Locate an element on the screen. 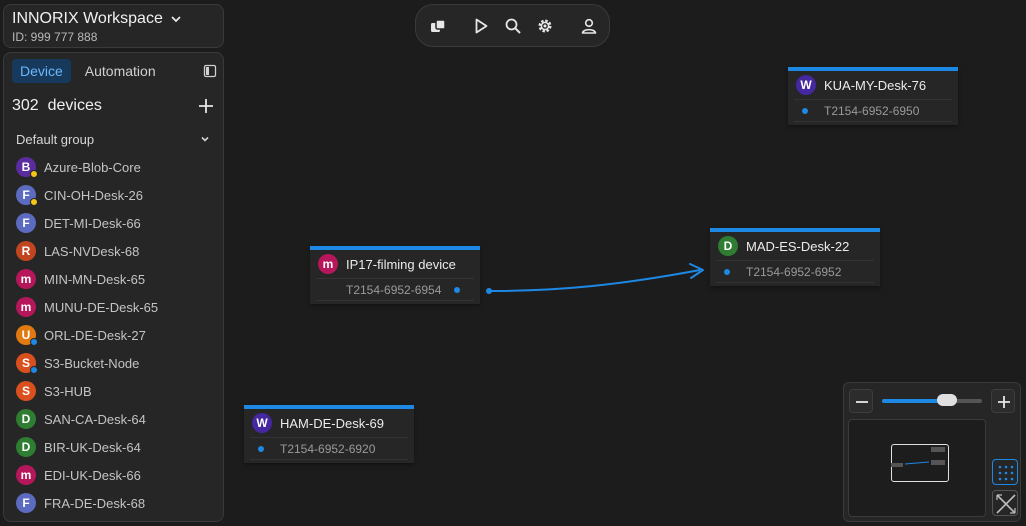 This screenshot has width=1026, height=526. device-node-ham: W HAM-DE-Desk-69 T2154-6952-6920 is located at coordinates (329, 434).